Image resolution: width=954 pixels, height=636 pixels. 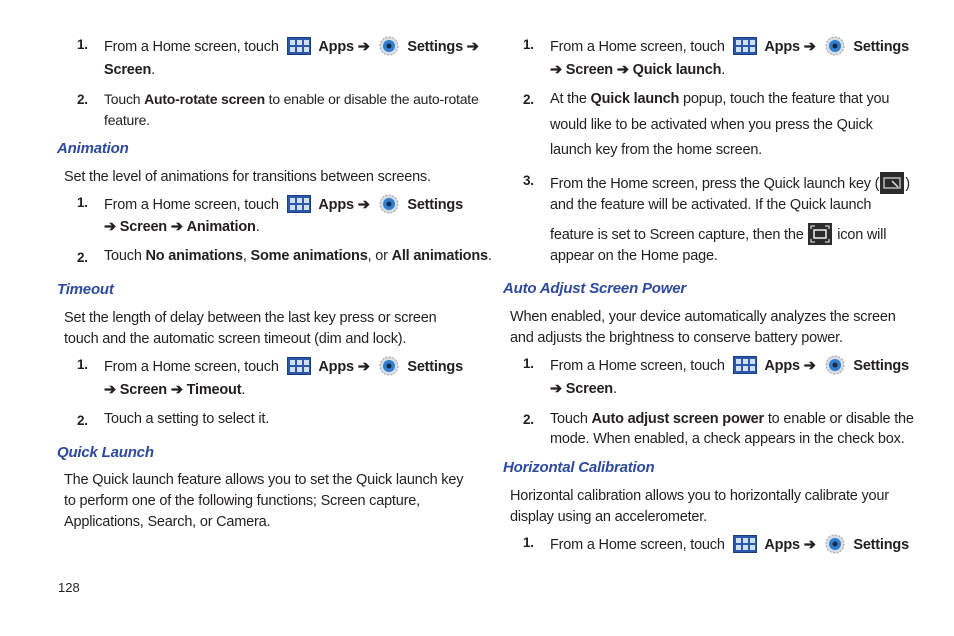 I want to click on page-number: 128, so click(x=69, y=587).